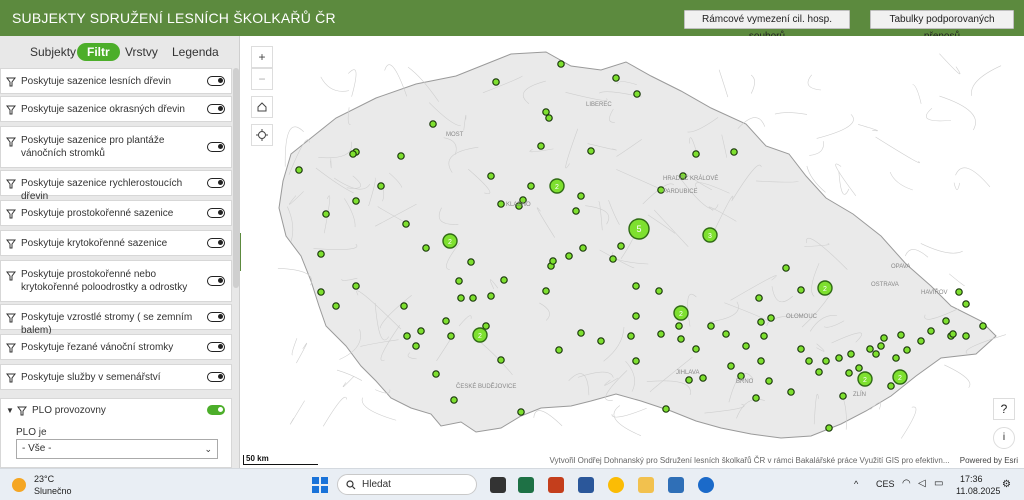  I want to click on tab-legenda: Legenda, so click(195, 52).